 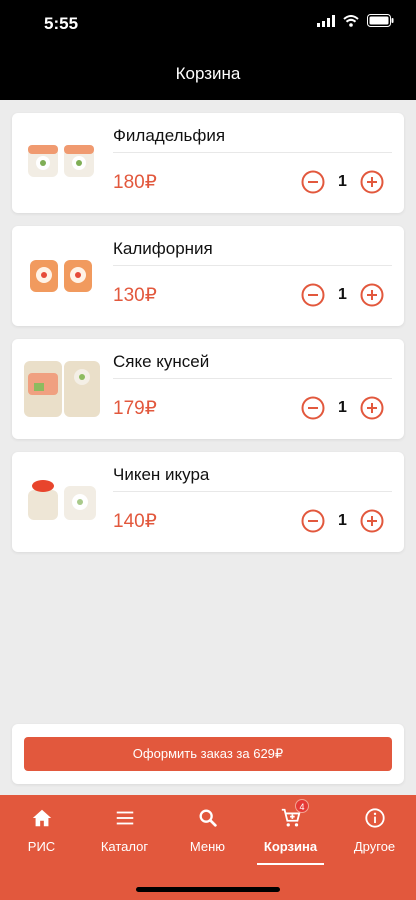 What do you see at coordinates (124, 846) in the screenshot?
I see `tab-label: Каталог` at bounding box center [124, 846].